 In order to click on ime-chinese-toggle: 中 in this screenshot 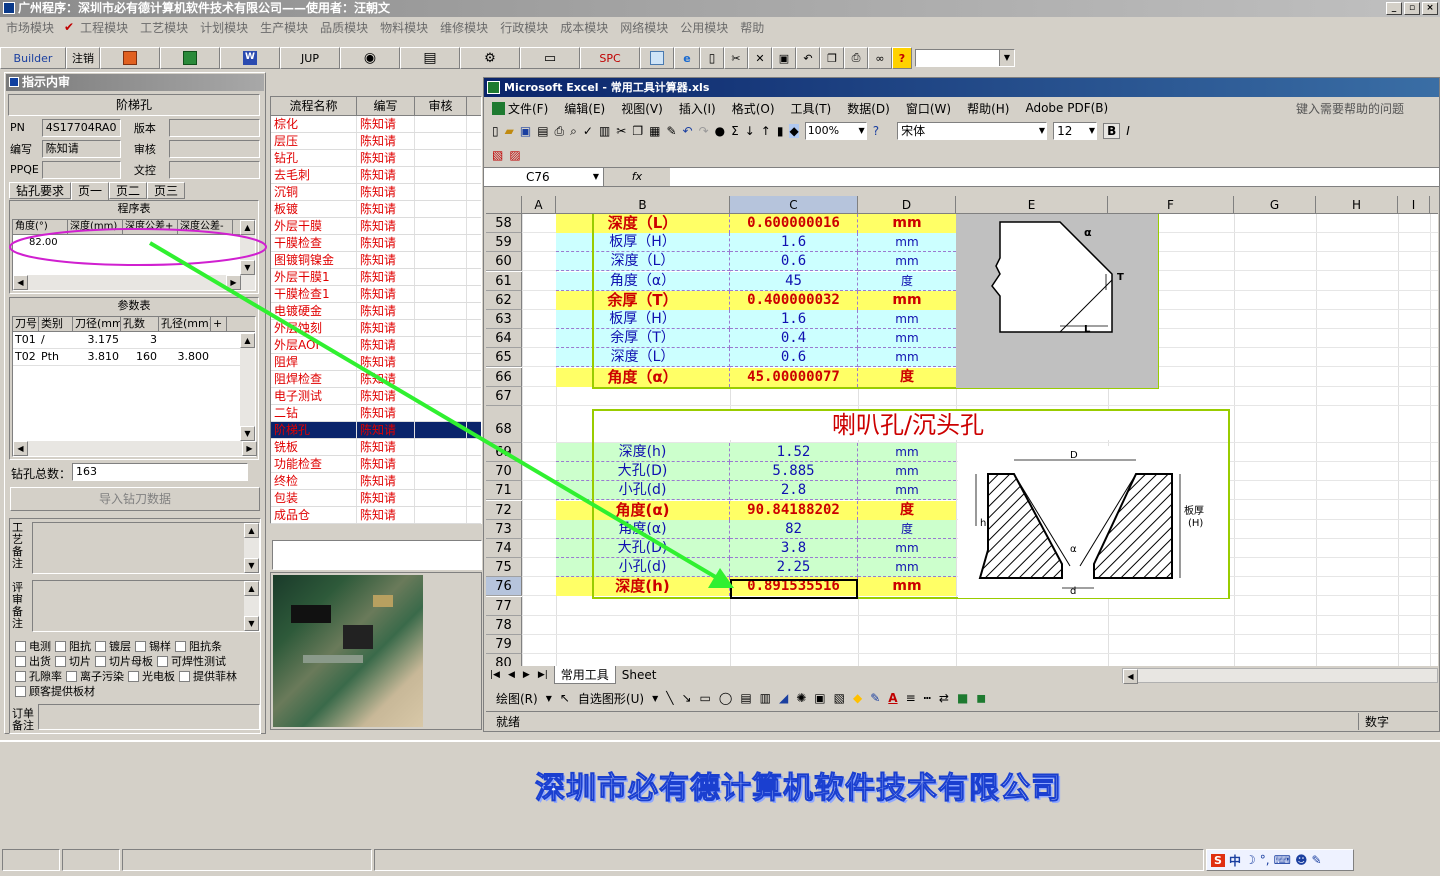, I will do `click(1235, 860)`.